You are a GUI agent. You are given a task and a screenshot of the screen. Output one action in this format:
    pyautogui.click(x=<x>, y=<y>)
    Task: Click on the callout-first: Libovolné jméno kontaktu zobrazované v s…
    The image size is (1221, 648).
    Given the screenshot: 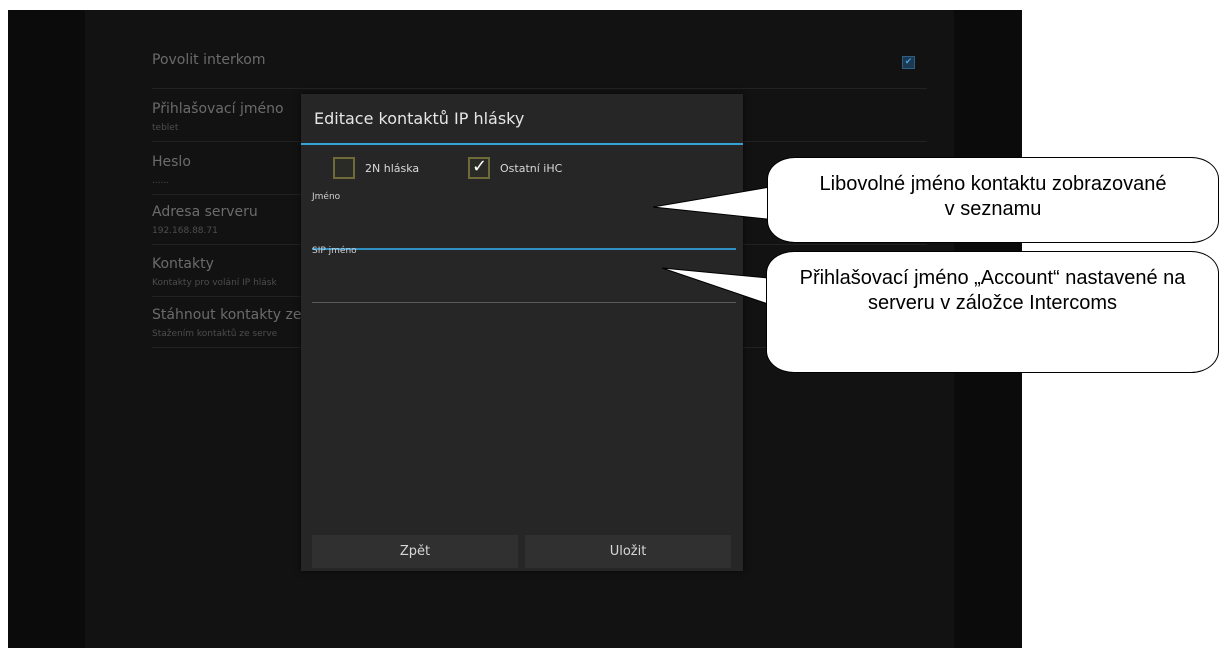 What is the action you would take?
    pyautogui.click(x=993, y=200)
    